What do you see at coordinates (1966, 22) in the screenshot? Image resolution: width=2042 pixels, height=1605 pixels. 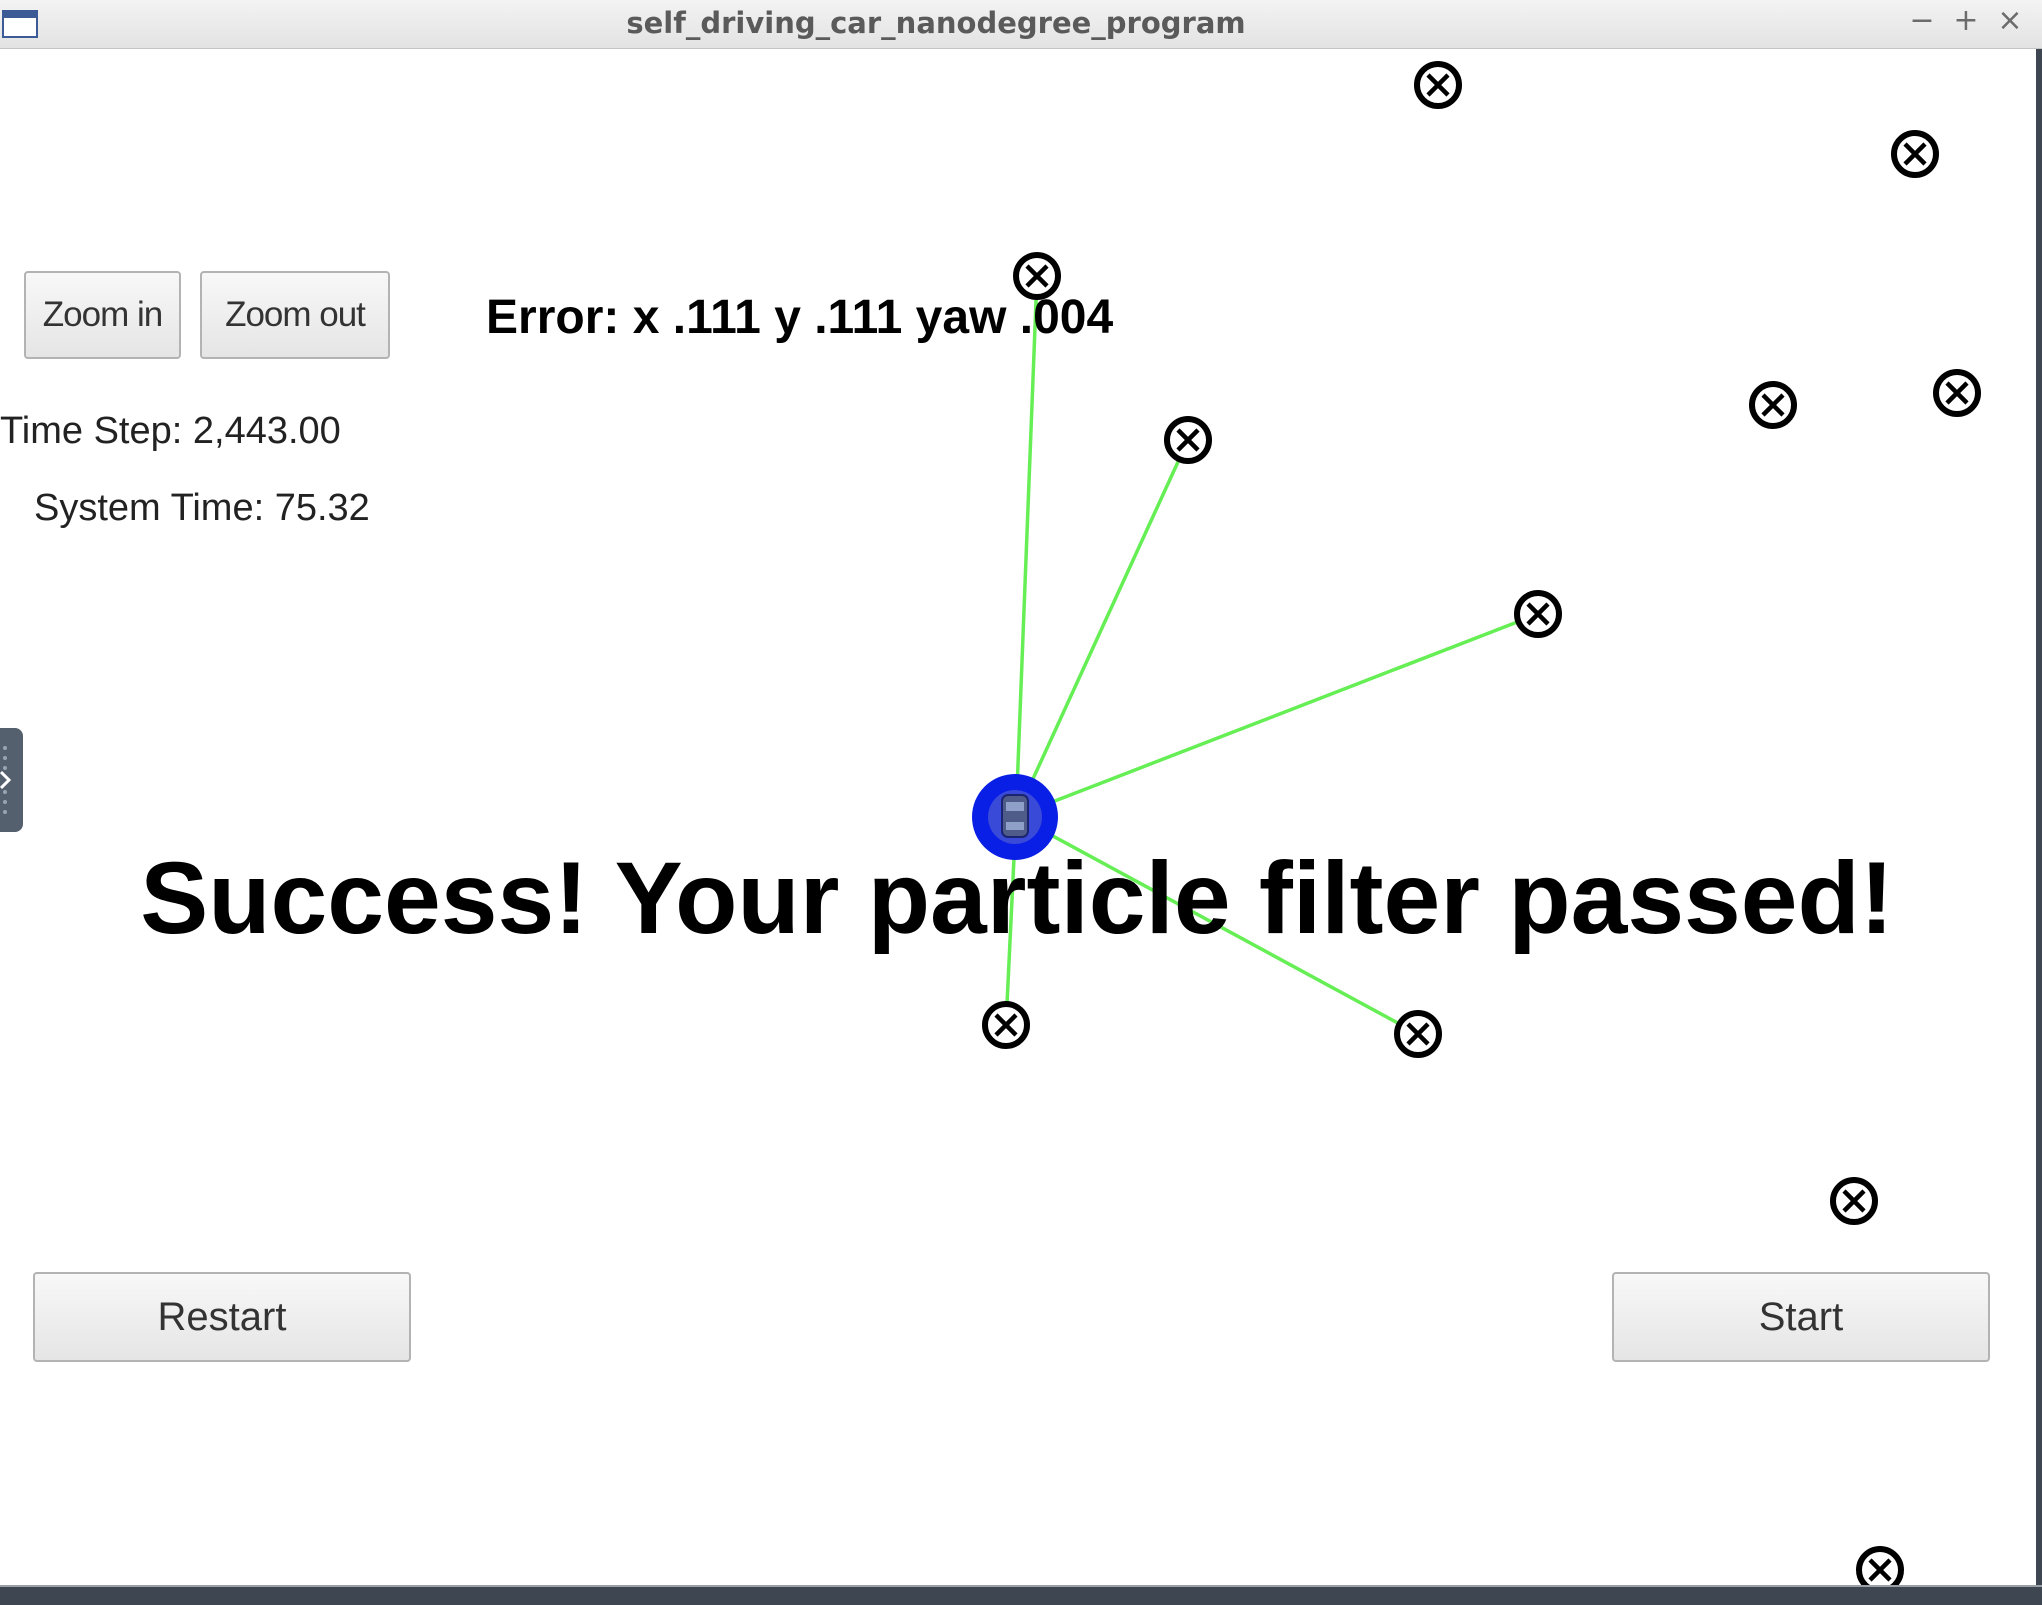 I see `maximize-button: +` at bounding box center [1966, 22].